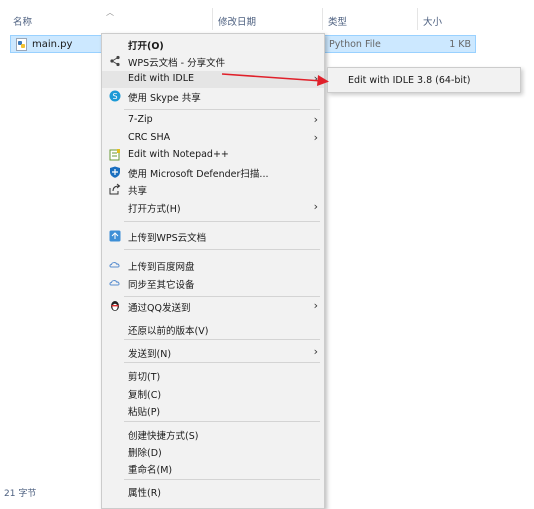  I want to click on annotation-arrow-icon, so click(275, 79).